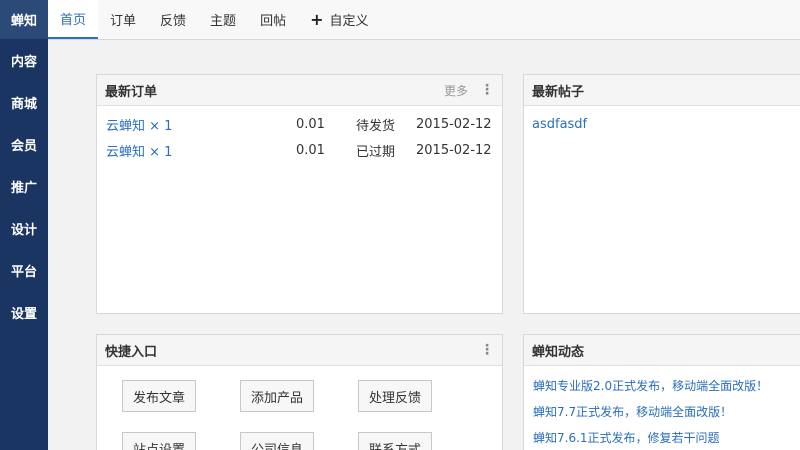 This screenshot has width=800, height=450. Describe the element at coordinates (424, 20) in the screenshot. I see `top-nav: 首页 订单 反馈 主题 回帖 + 自定义` at that location.